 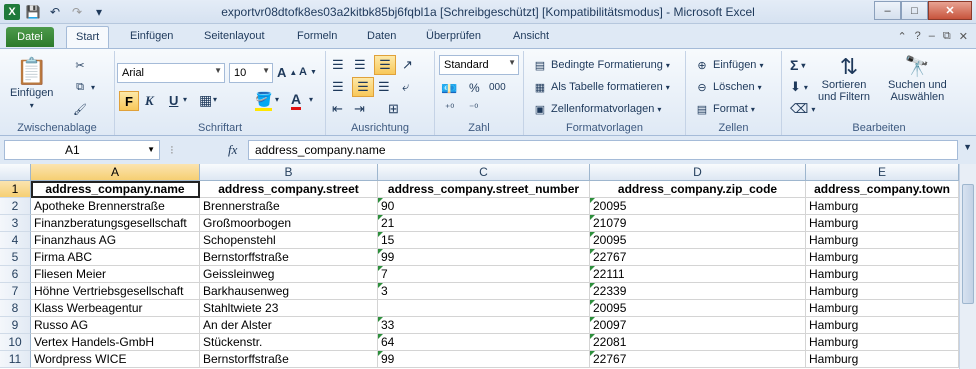 I want to click on copy-button: ⧉ ▾, so click(x=83, y=87).